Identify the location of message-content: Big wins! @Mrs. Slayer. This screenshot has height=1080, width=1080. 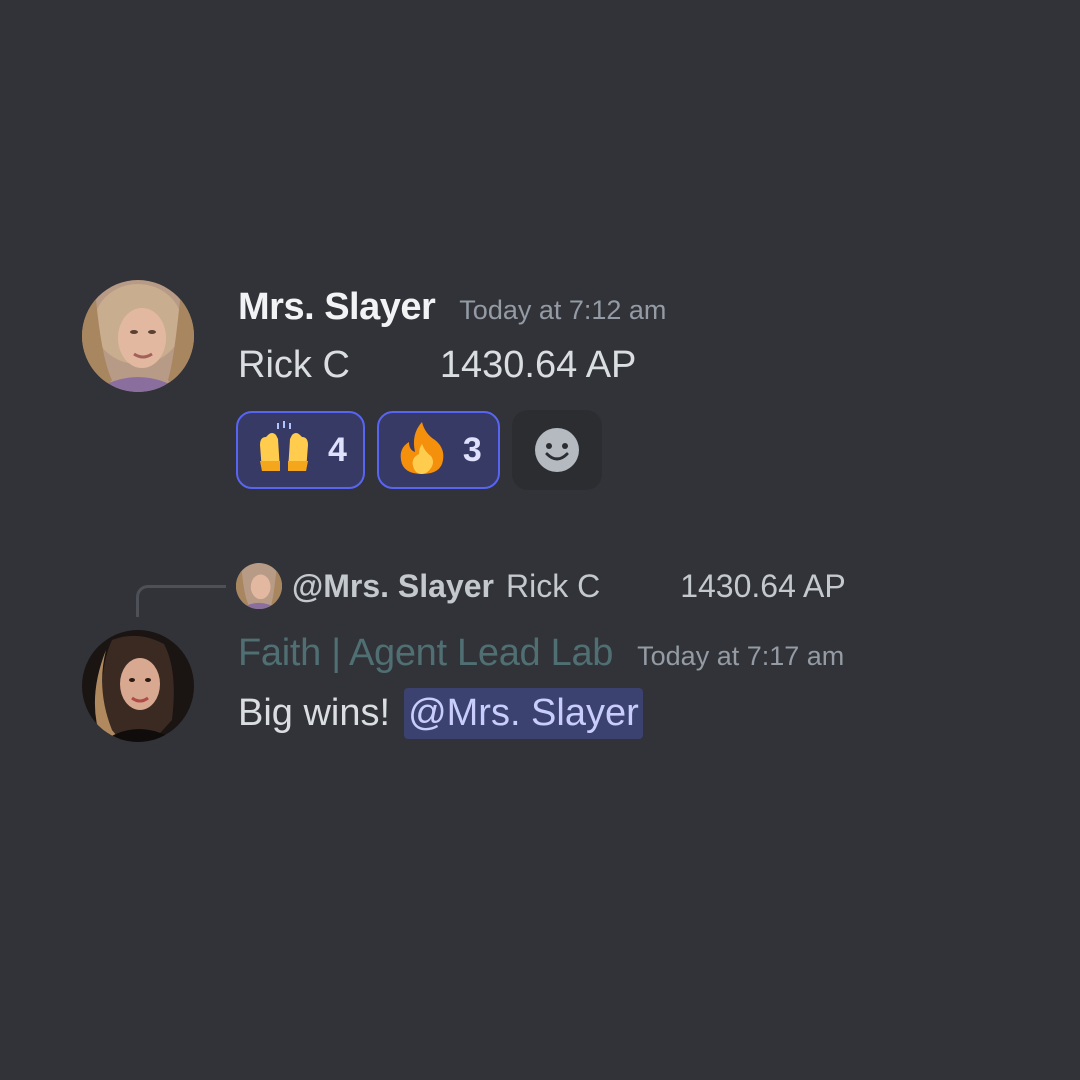
(440, 713).